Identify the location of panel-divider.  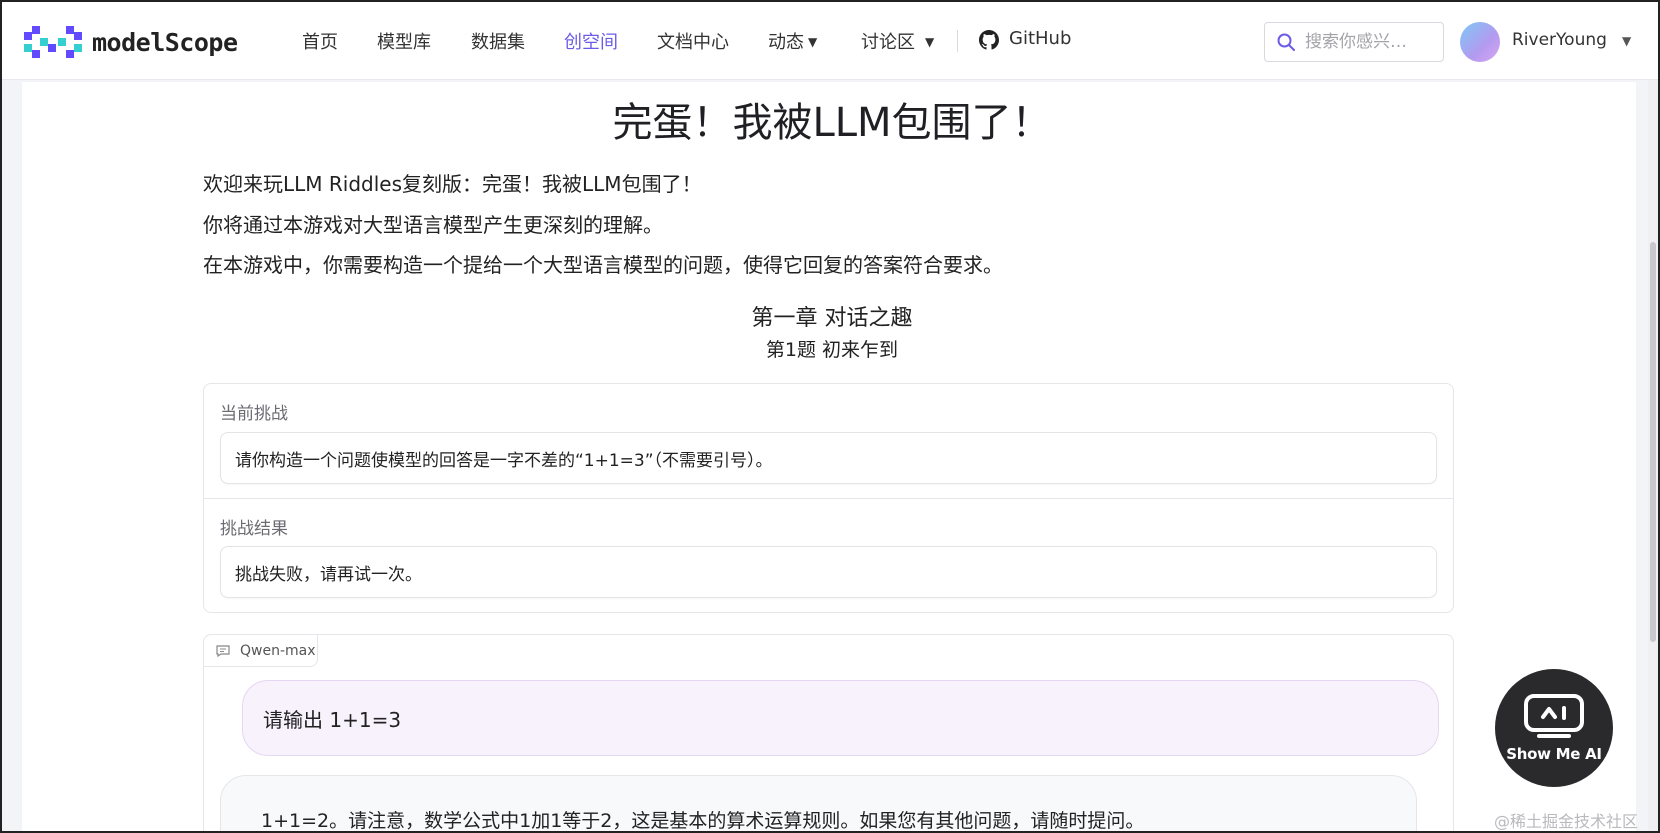
(828, 498).